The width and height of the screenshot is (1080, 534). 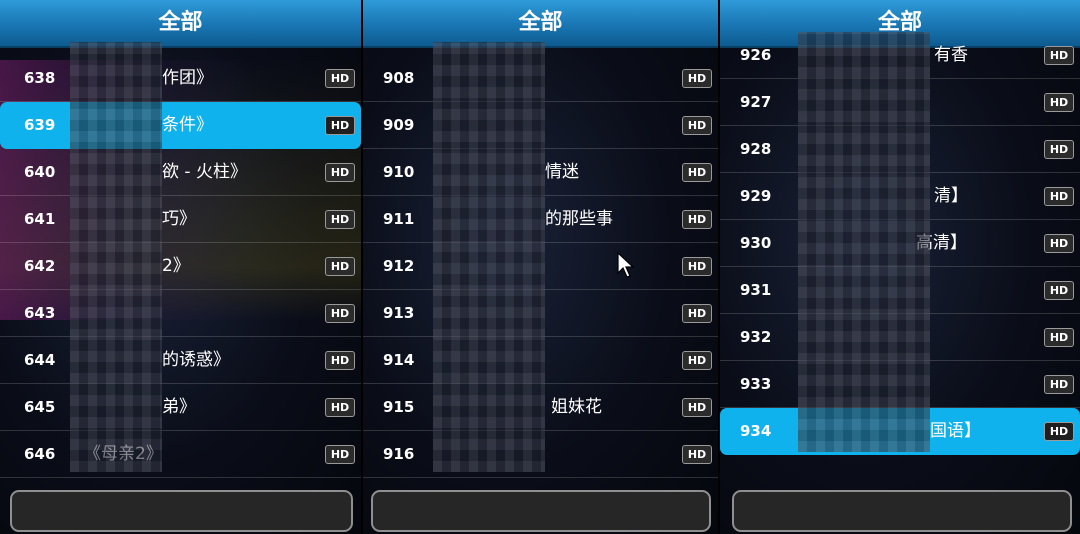 I want to click on list-item: 927 HD, so click(x=900, y=102).